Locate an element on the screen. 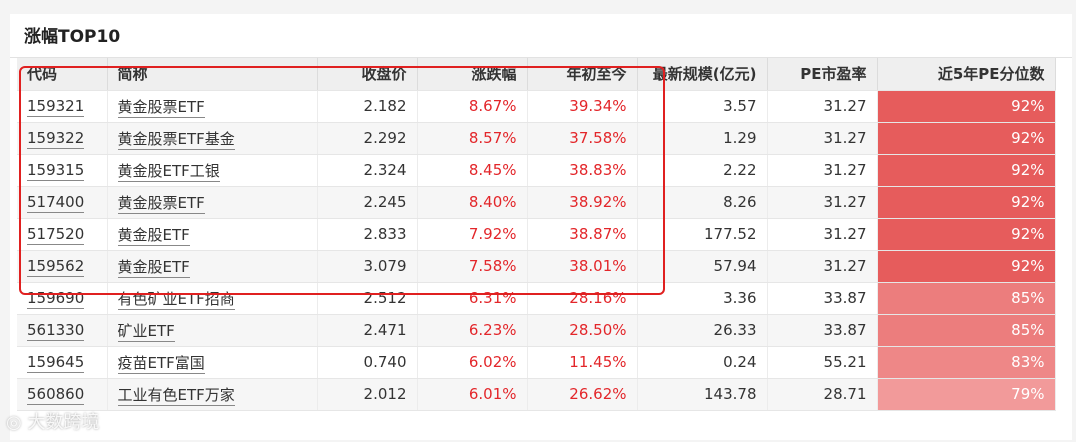  cell-name: 有色矿业ETF招商 is located at coordinates (212, 298).